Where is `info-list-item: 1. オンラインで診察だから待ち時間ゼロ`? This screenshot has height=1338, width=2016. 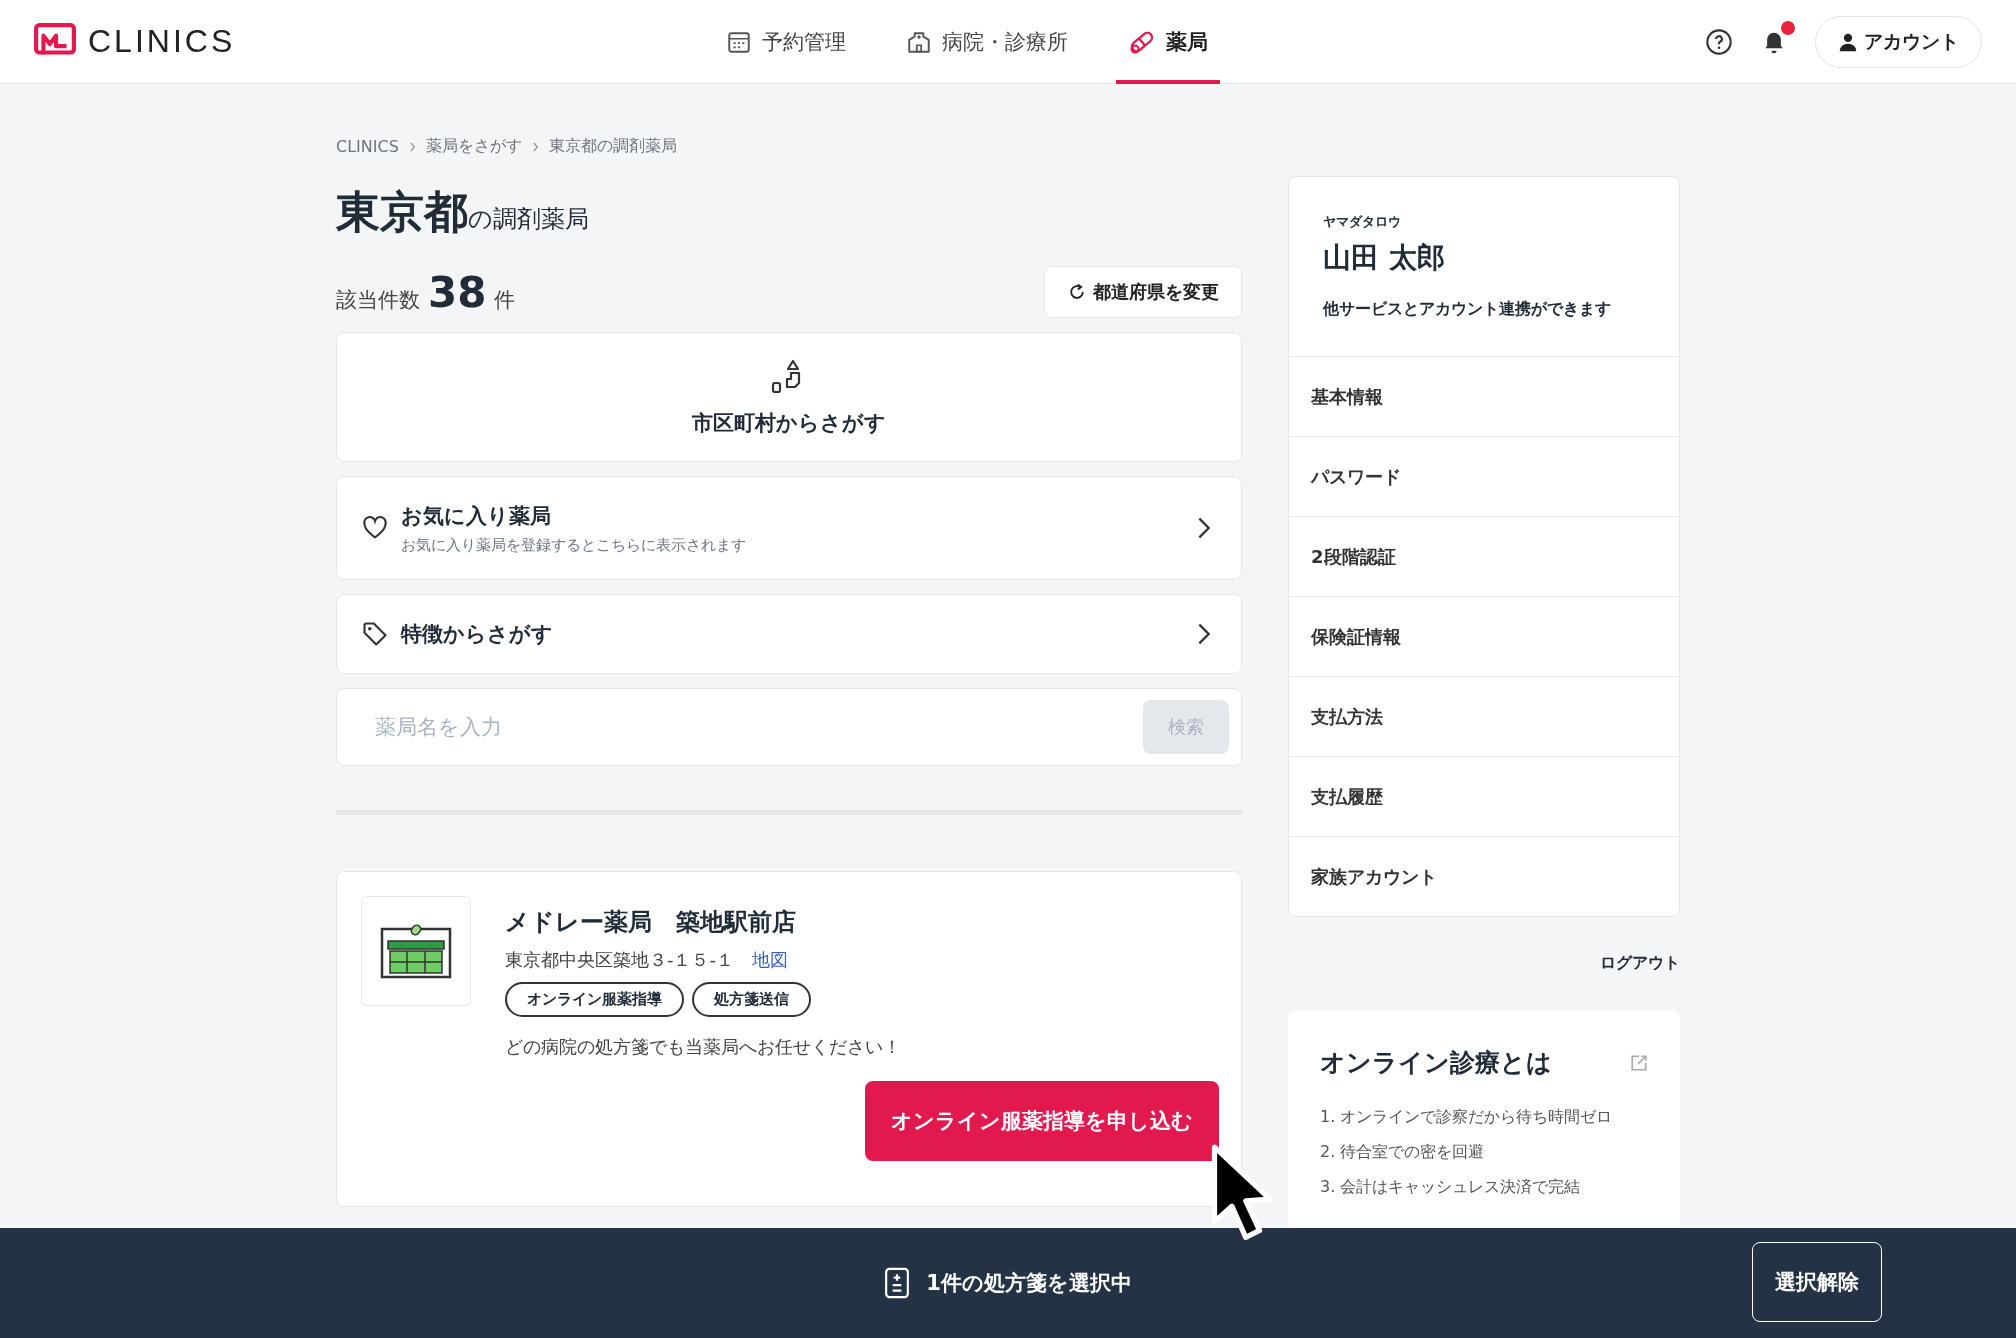
info-list-item: 1. オンラインで診察だから待ち時間ゼロ is located at coordinates (1467, 1117).